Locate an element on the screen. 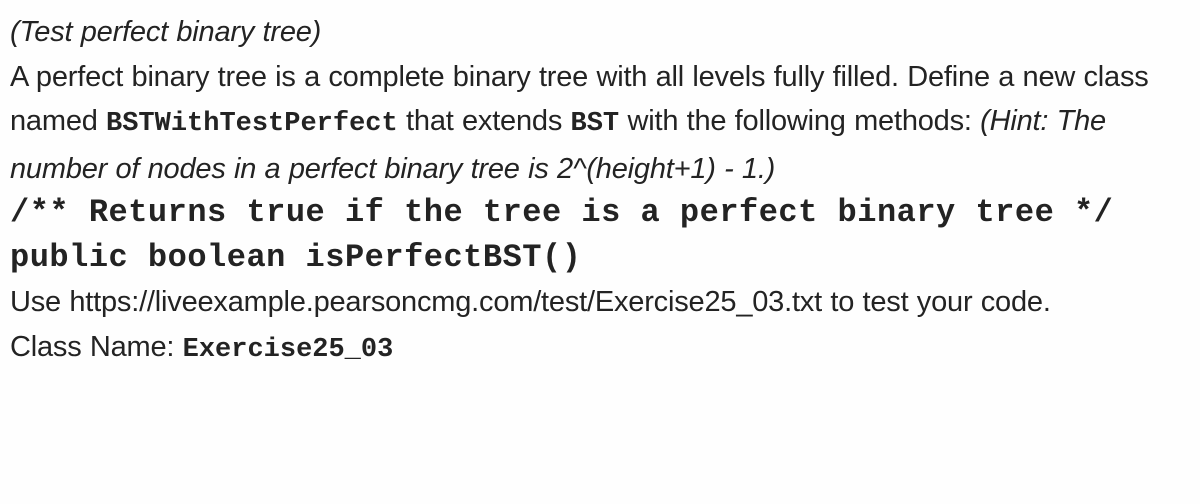 This screenshot has height=504, width=1200. class-name-line: Class Name: Exercise25_03 is located at coordinates (605, 349).